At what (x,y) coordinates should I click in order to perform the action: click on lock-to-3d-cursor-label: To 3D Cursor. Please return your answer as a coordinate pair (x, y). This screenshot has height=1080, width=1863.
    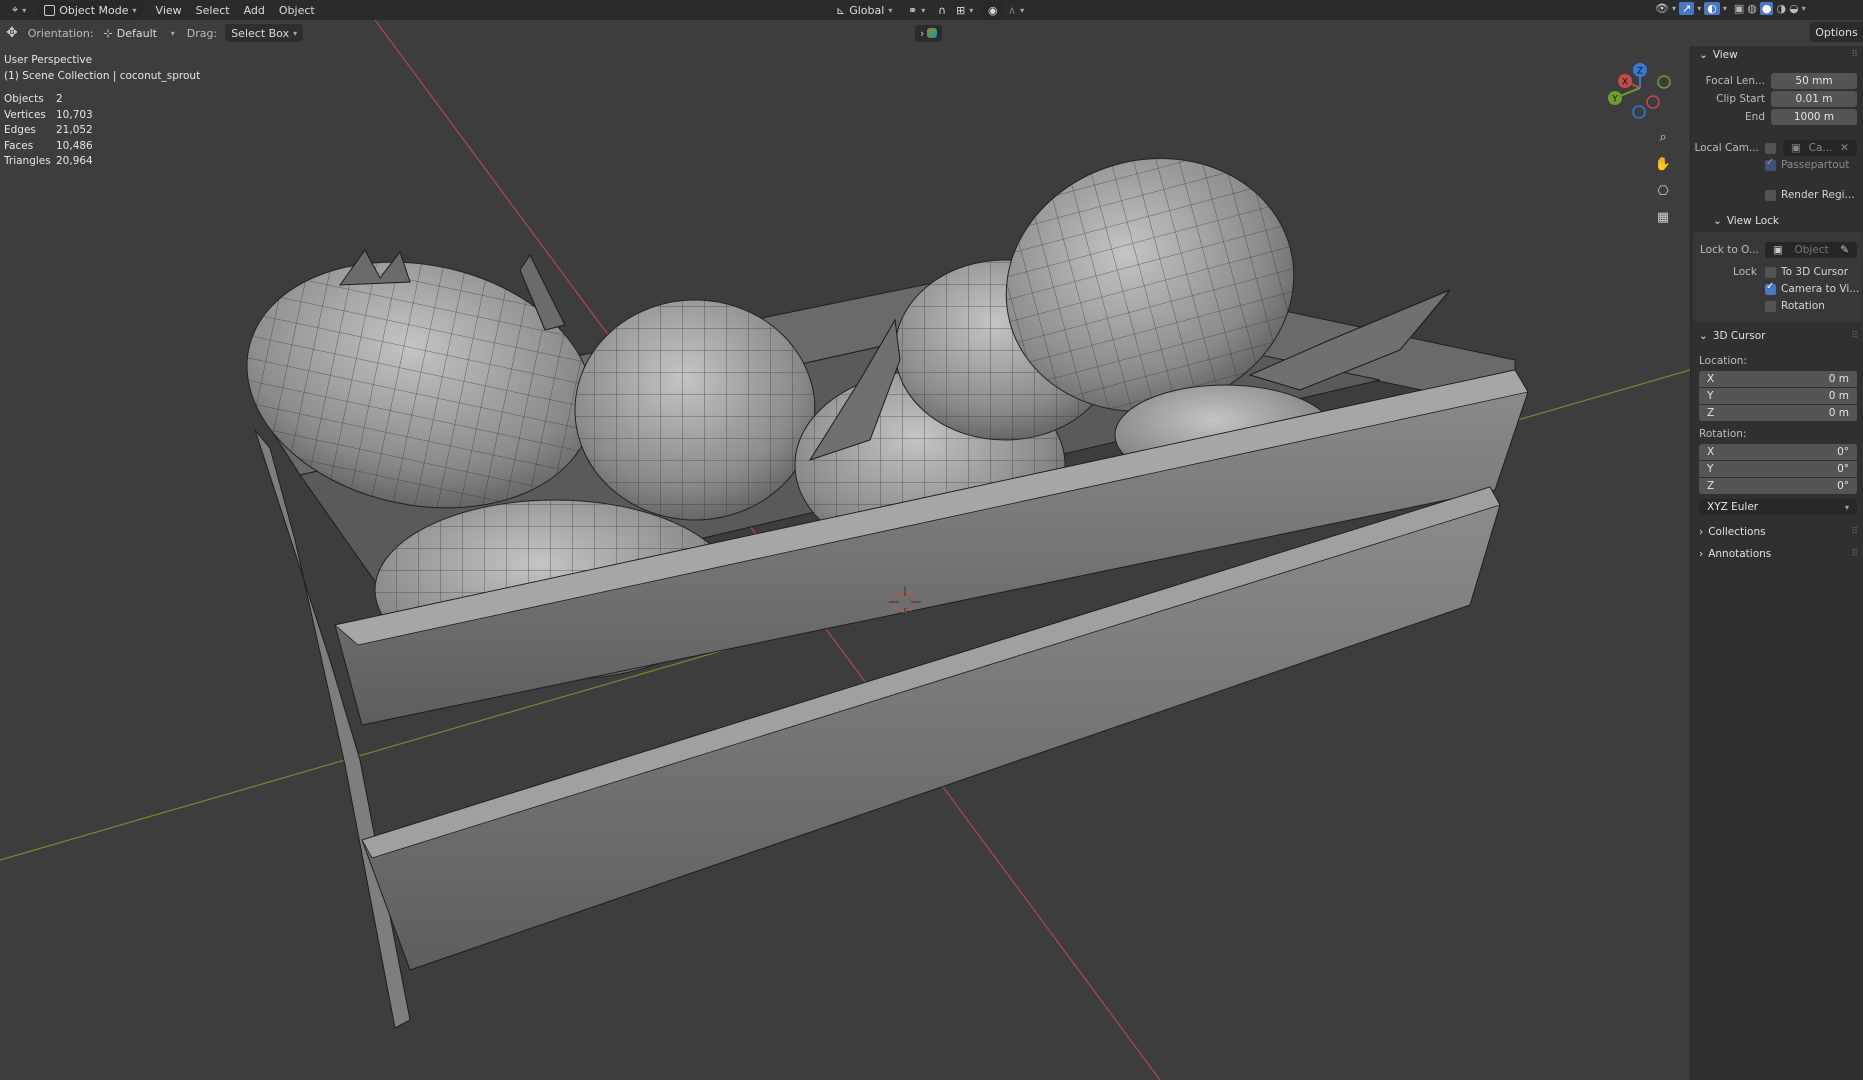
    Looking at the image, I should click on (1815, 272).